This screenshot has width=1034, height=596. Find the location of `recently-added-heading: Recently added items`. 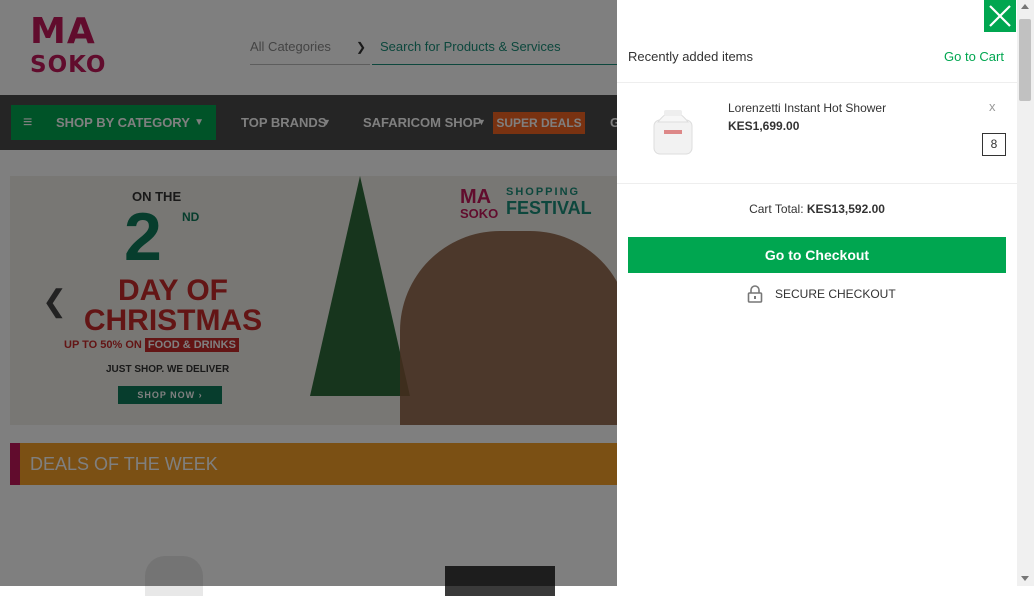

recently-added-heading: Recently added items is located at coordinates (691, 56).